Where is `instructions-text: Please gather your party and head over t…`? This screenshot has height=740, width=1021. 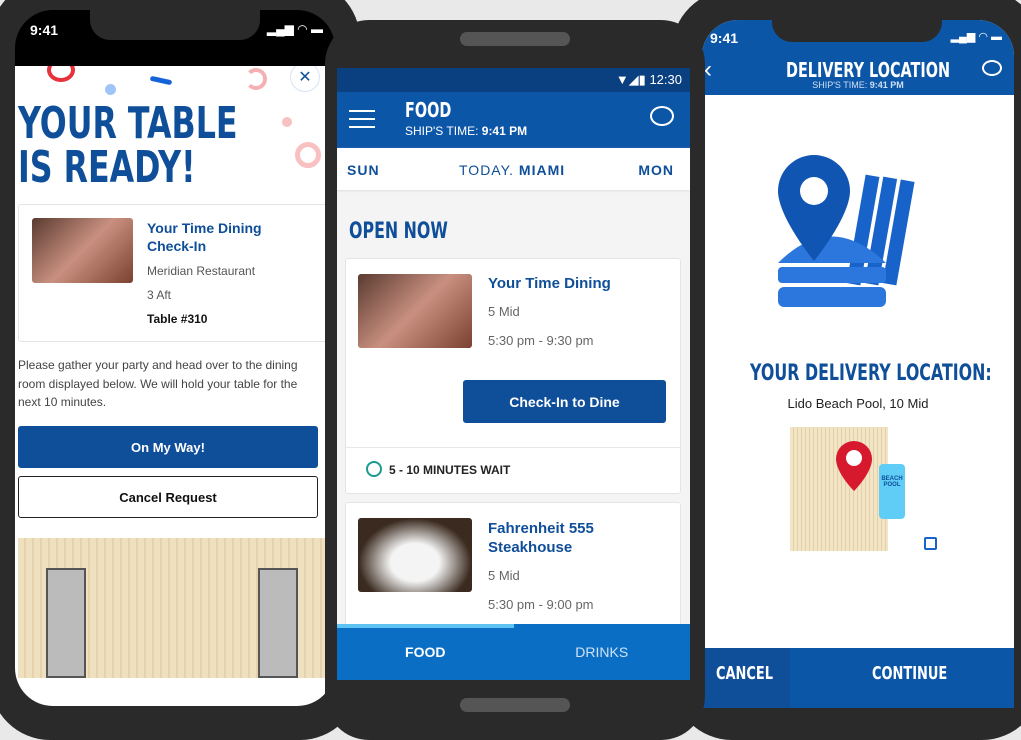 instructions-text: Please gather your party and head over t… is located at coordinates (158, 383).